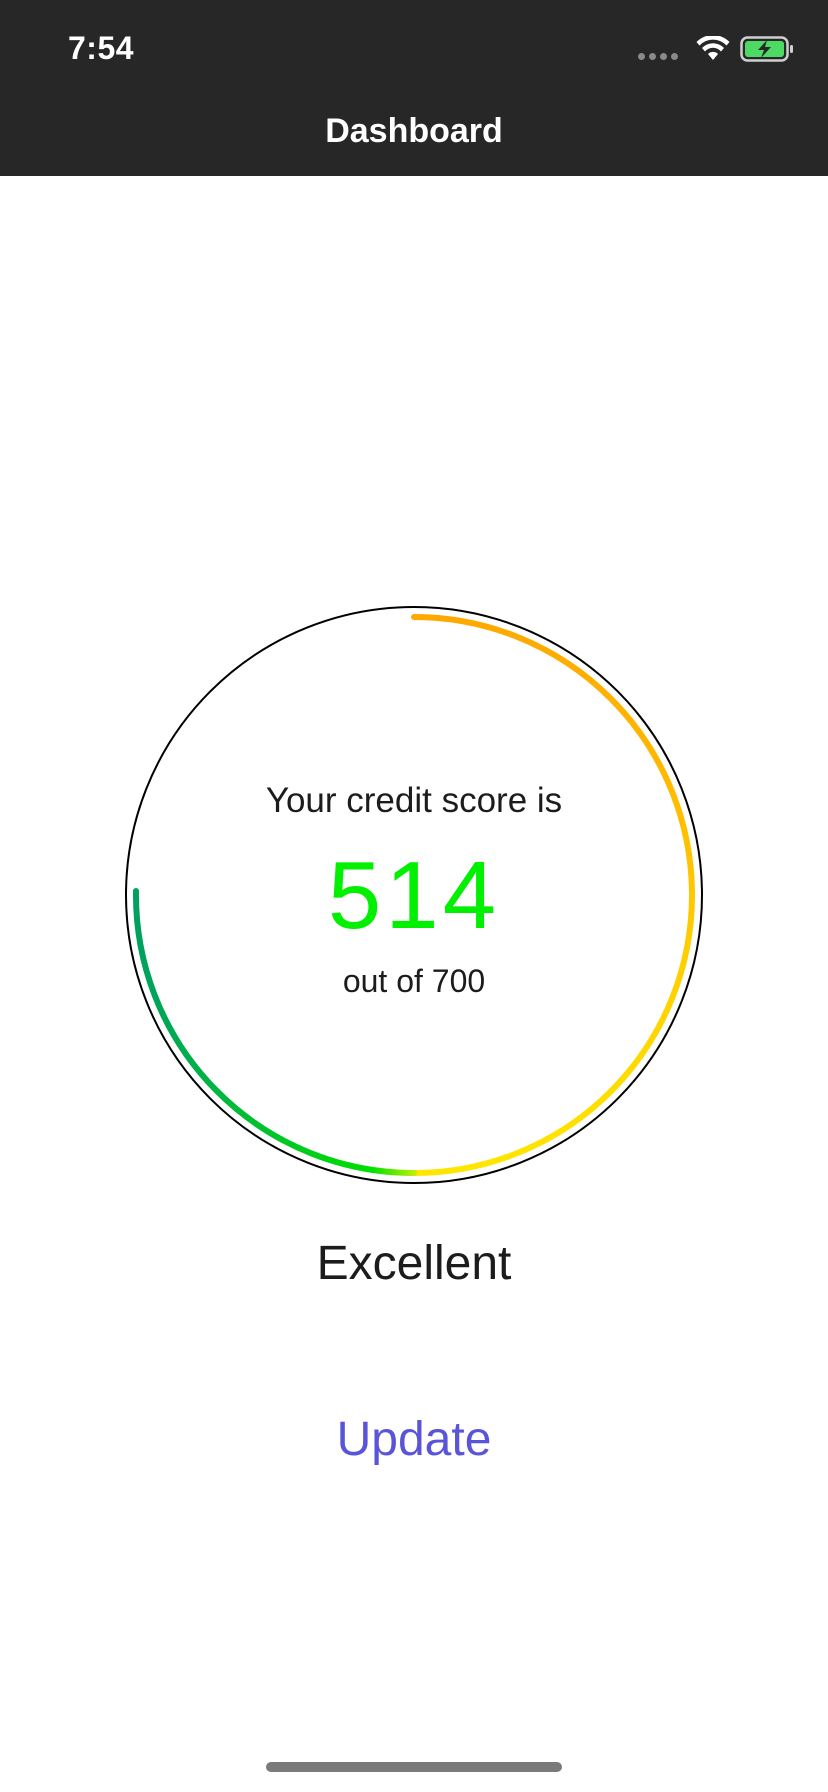 The width and height of the screenshot is (828, 1792). What do you see at coordinates (414, 1440) in the screenshot?
I see `update-button: Update` at bounding box center [414, 1440].